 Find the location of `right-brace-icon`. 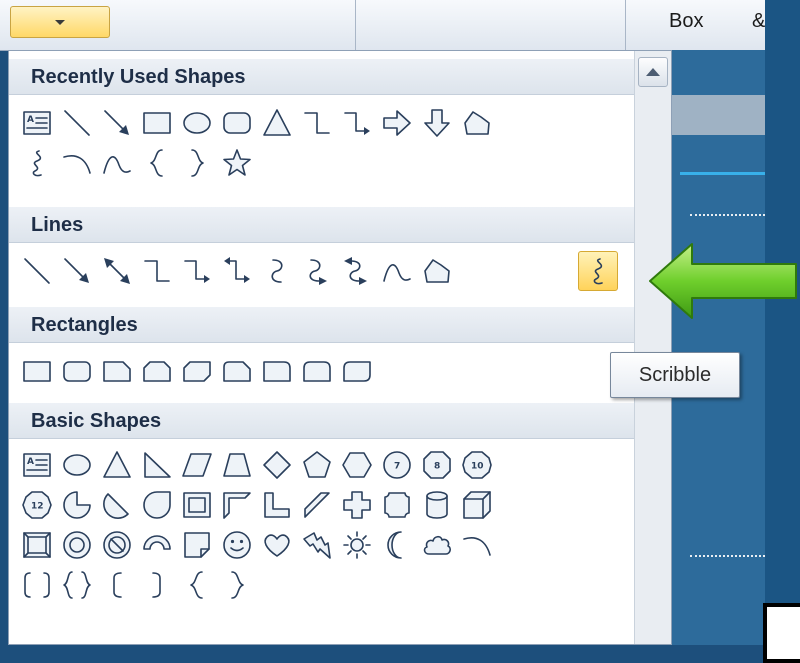

right-brace-icon is located at coordinates (197, 163).